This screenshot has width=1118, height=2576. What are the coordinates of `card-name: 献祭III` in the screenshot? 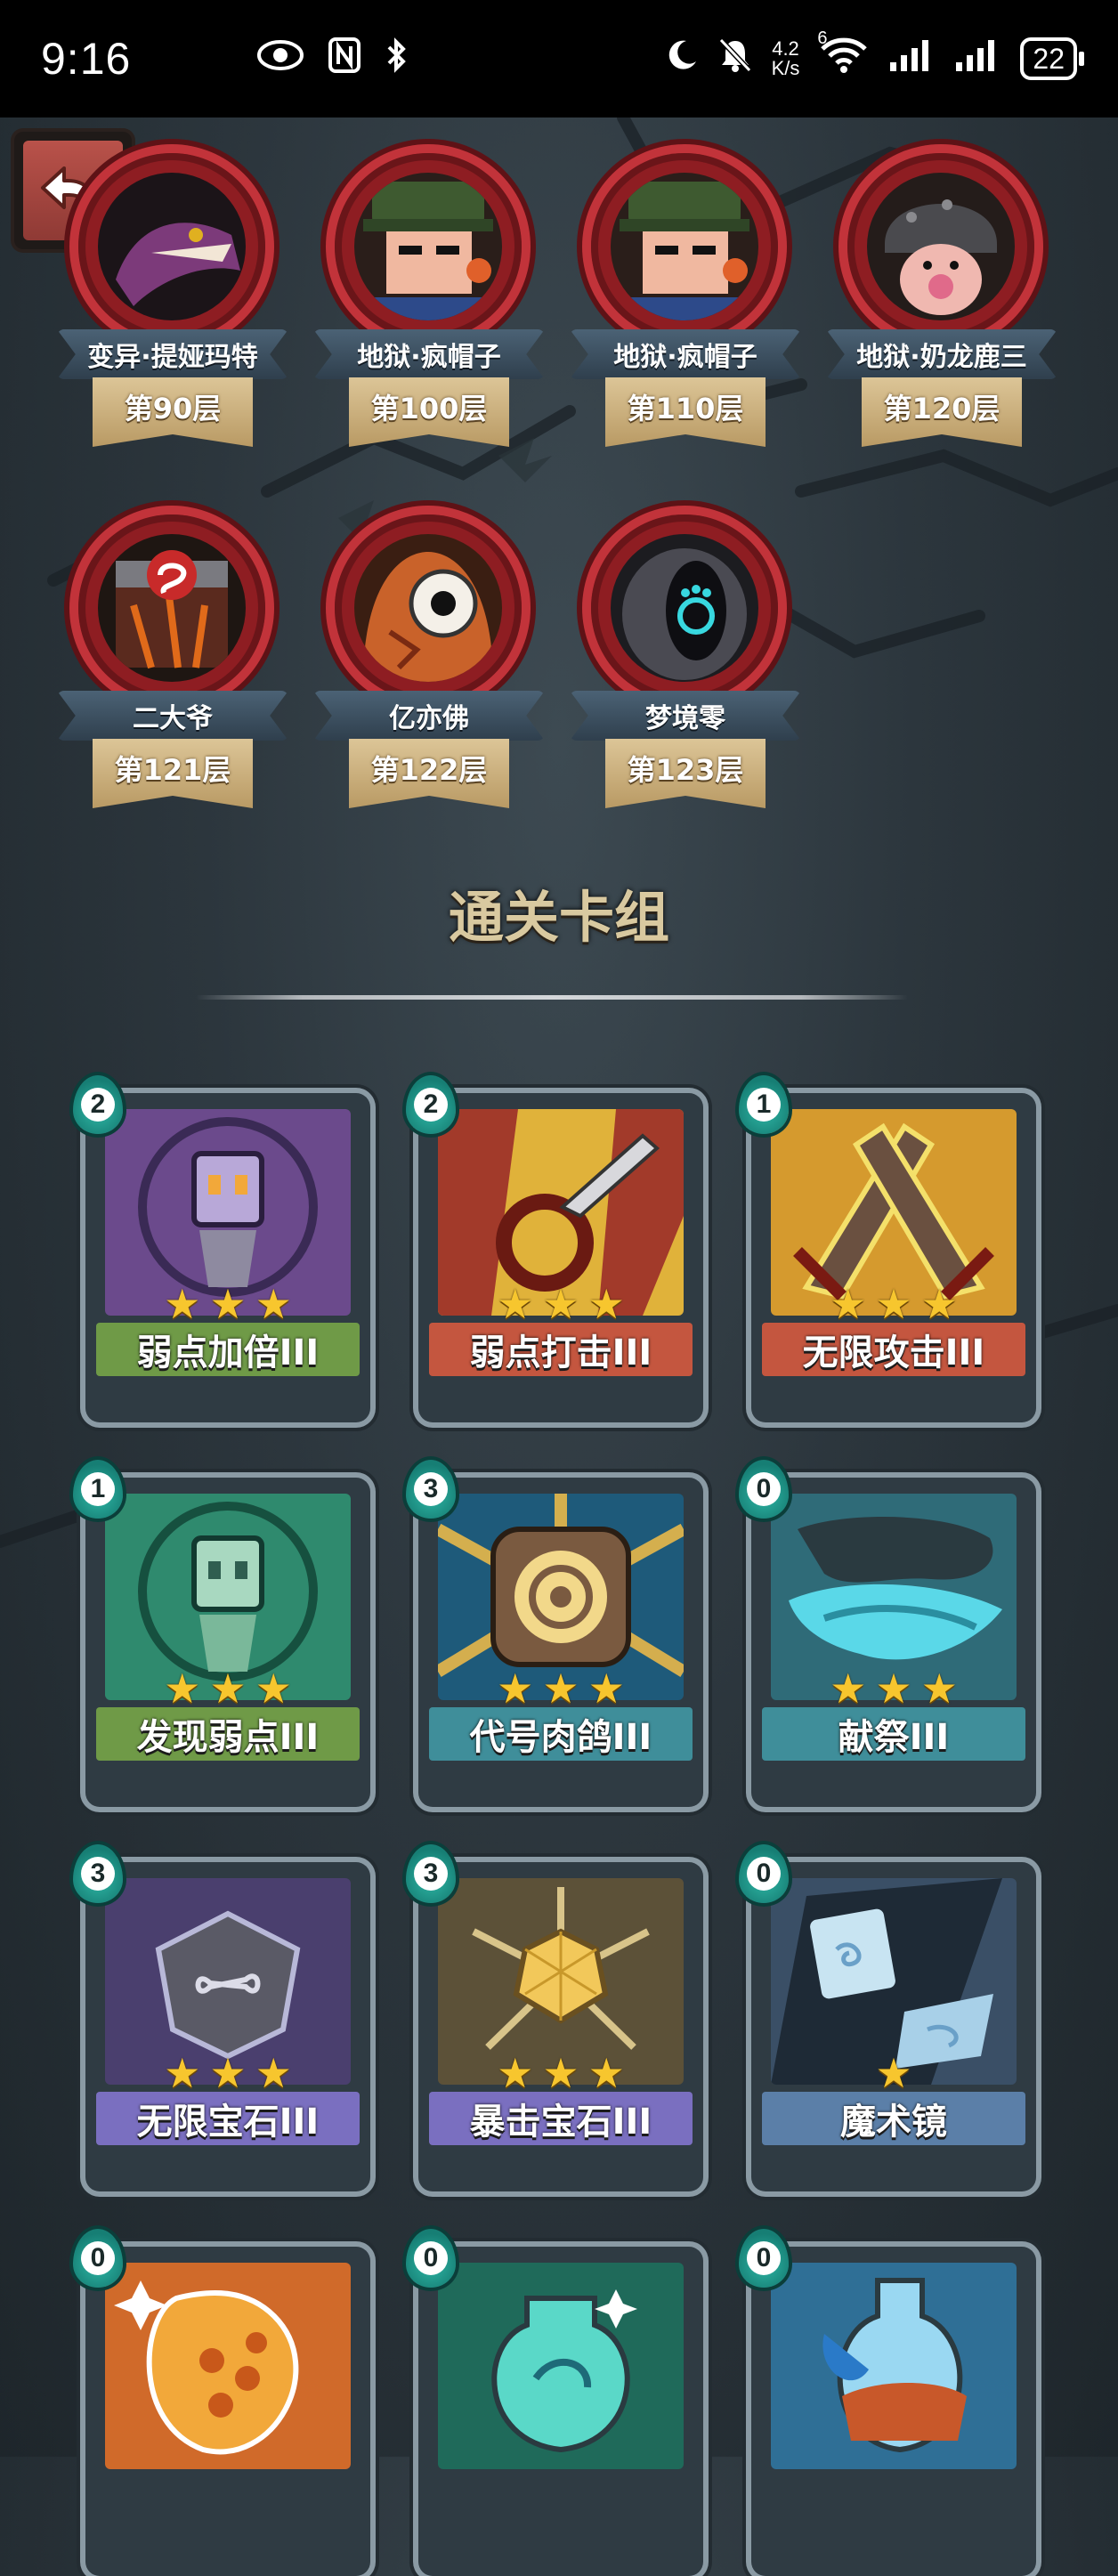 It's located at (893, 1734).